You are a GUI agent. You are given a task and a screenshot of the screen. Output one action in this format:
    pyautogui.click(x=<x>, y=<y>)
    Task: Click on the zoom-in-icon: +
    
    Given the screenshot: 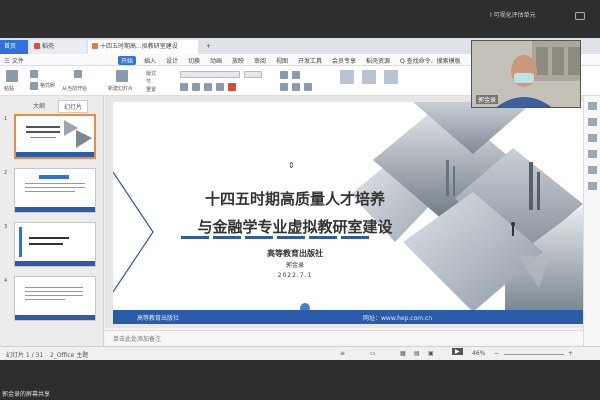 What is the action you would take?
    pyautogui.click(x=570, y=353)
    